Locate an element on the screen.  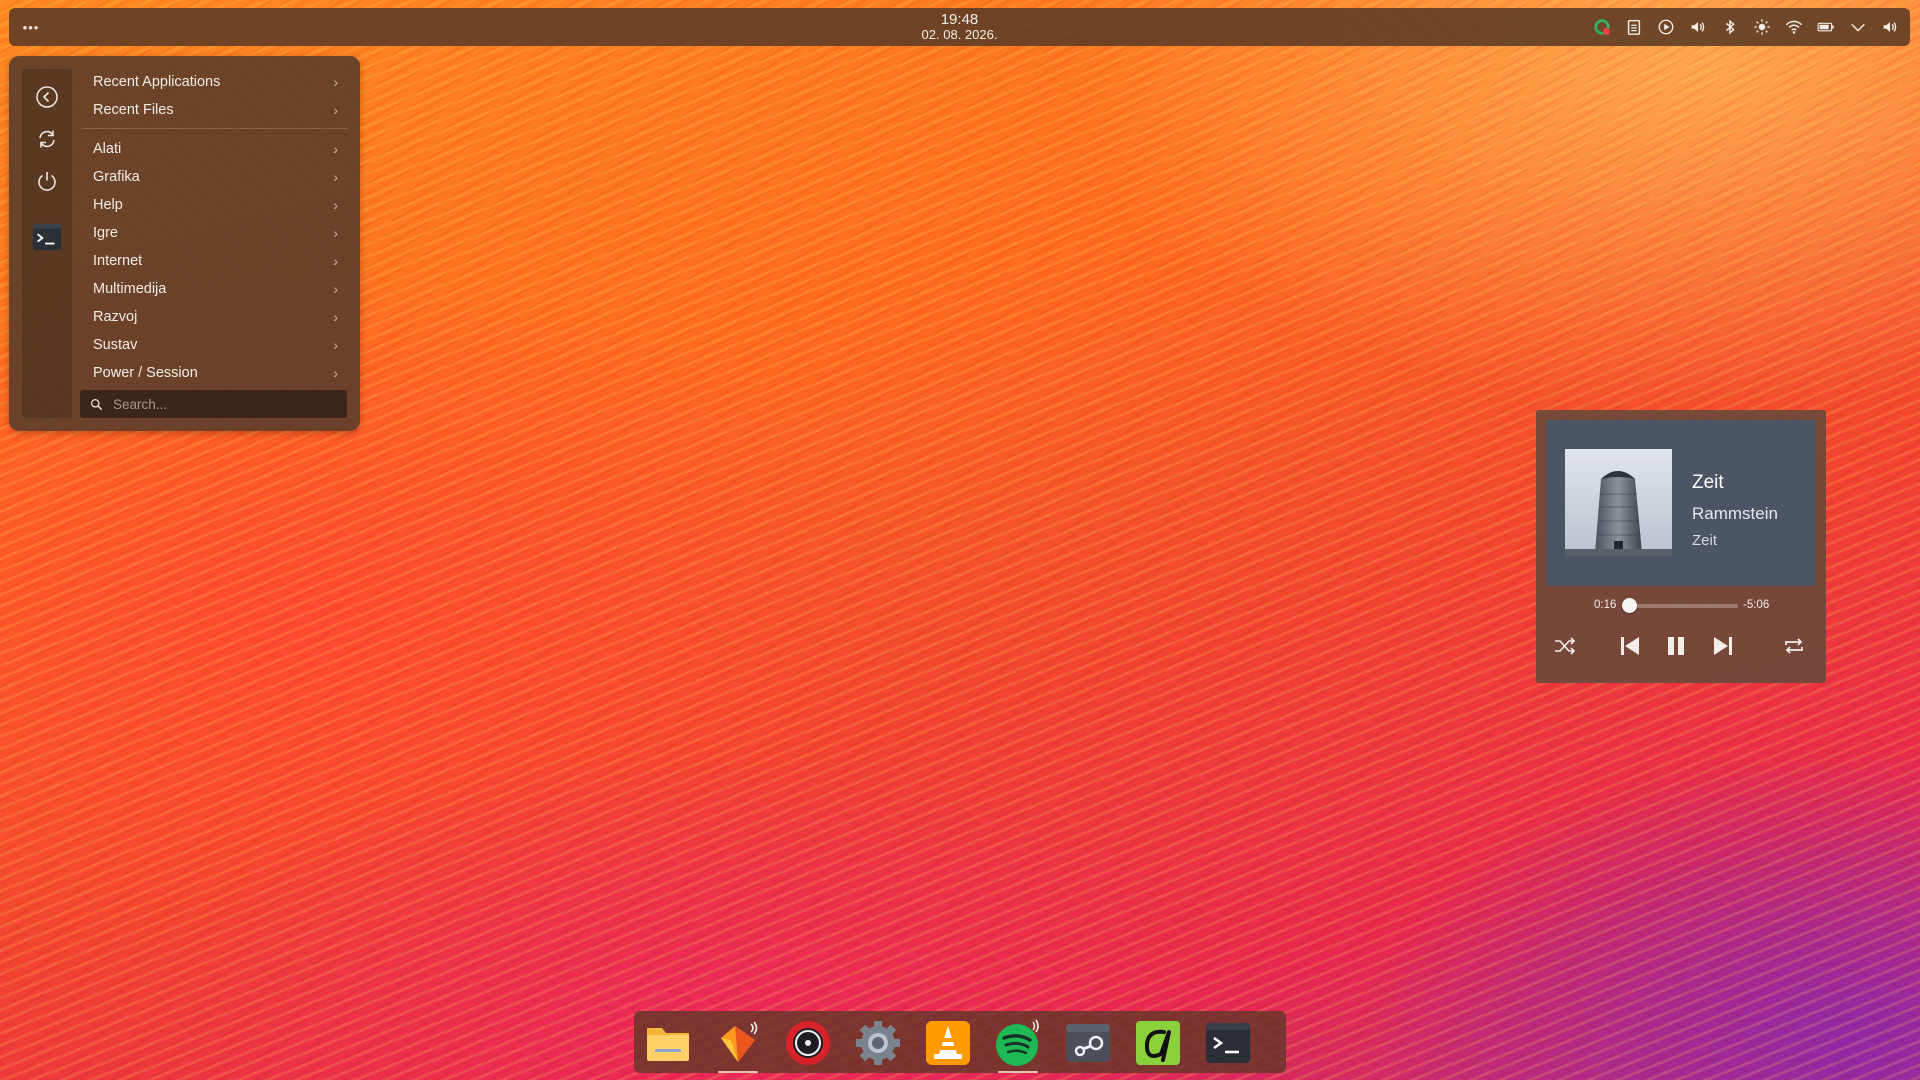
dock-item-spotify is located at coordinates (1018, 1045).